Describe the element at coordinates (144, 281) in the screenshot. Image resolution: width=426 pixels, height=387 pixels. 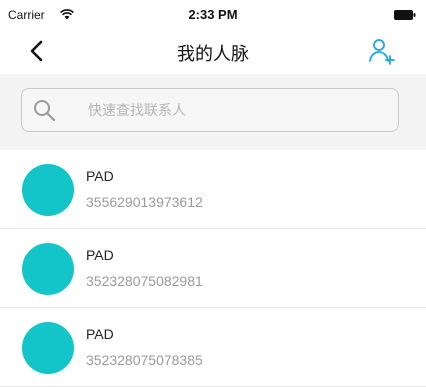
I see `contact-id: 352328075082981` at that location.